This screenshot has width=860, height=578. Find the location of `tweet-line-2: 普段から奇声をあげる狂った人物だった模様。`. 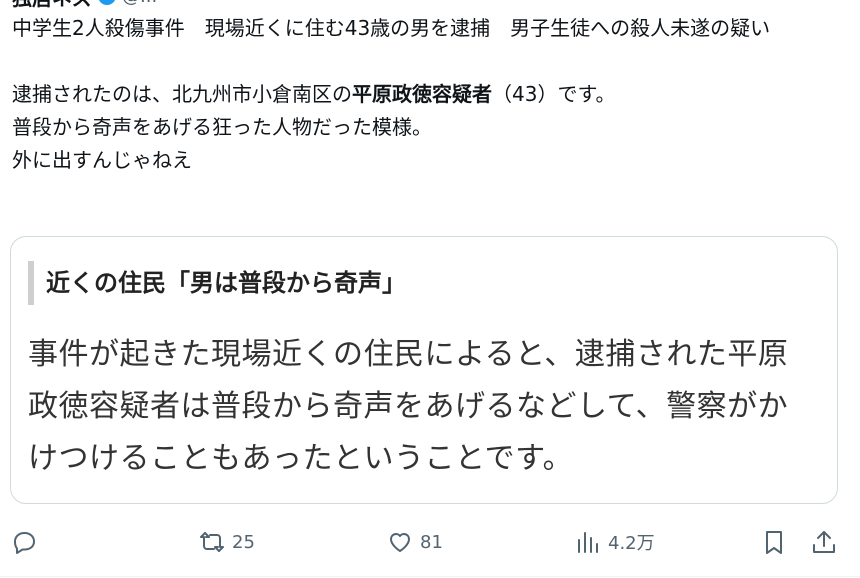

tweet-line-2: 普段から奇声をあげる狂った人物だった模様。 is located at coordinates (222, 127).